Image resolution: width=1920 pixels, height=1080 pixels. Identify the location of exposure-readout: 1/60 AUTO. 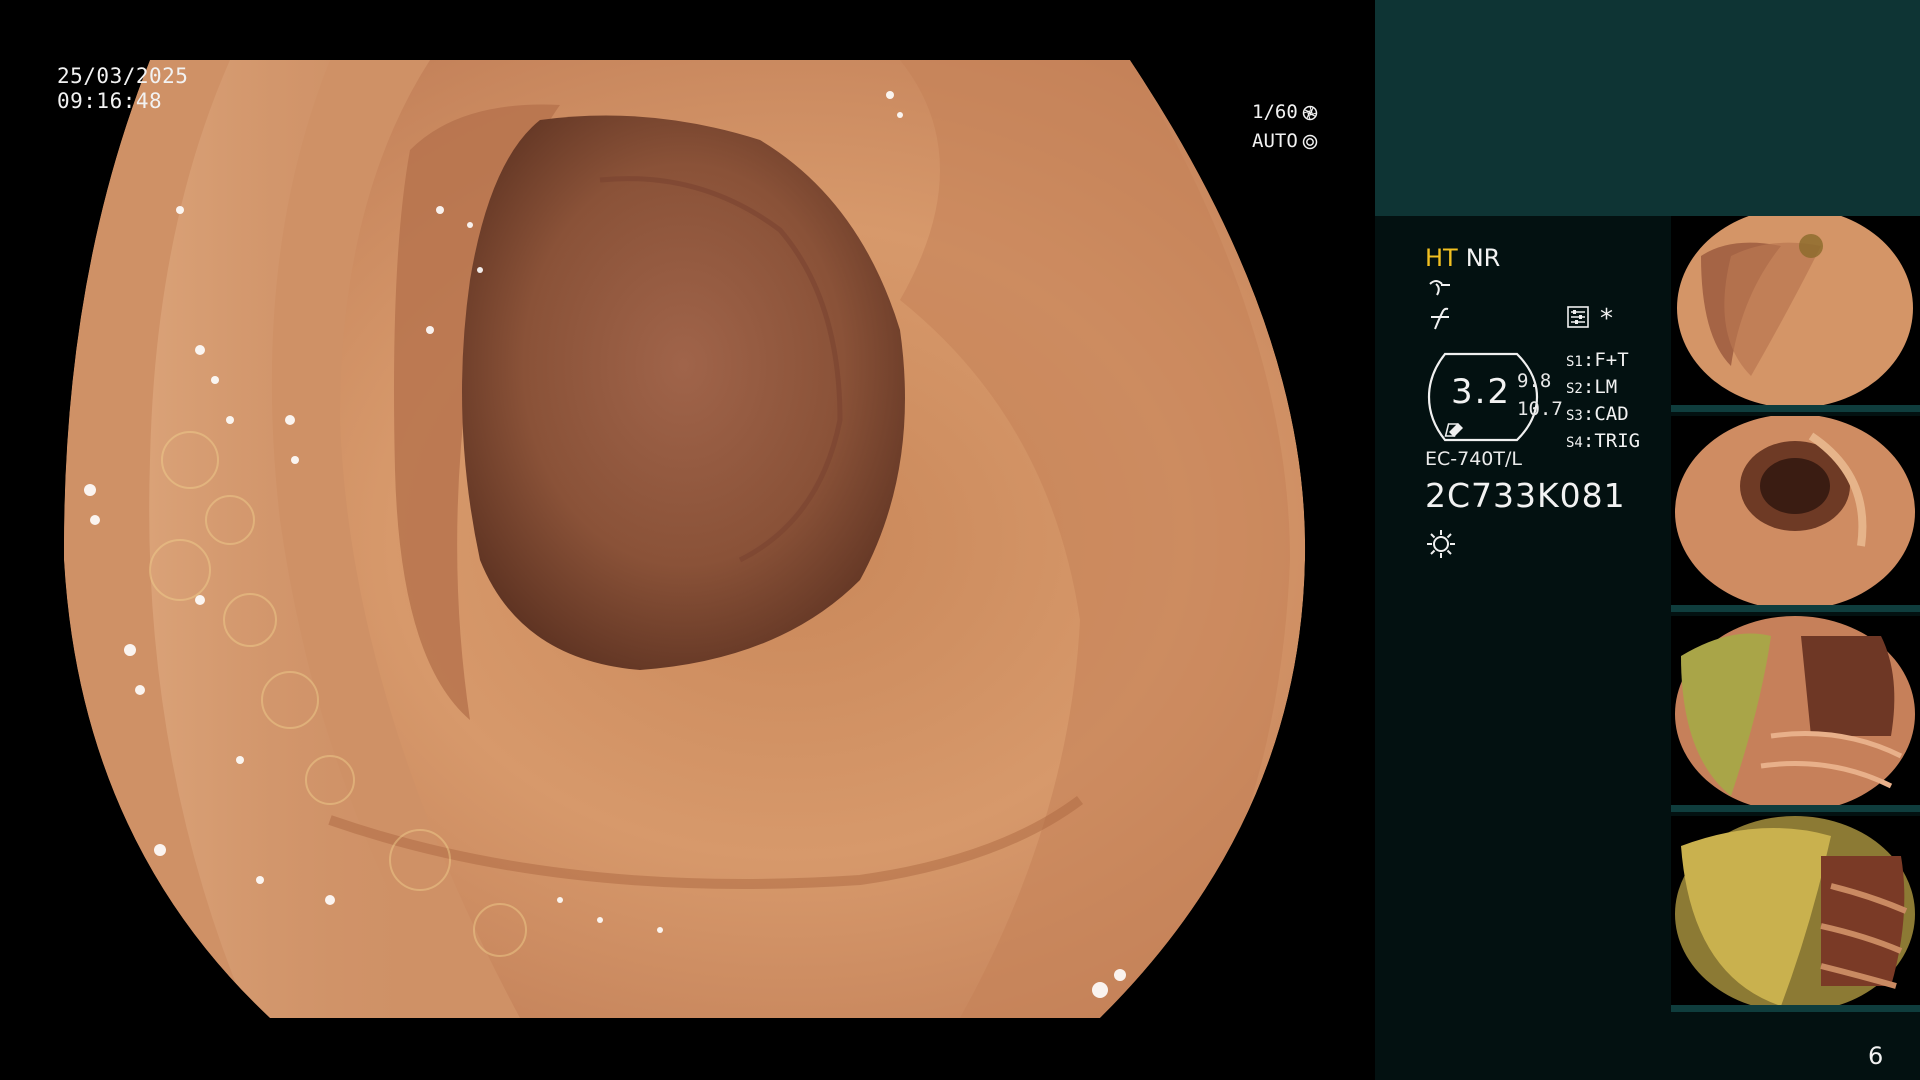
(1285, 127).